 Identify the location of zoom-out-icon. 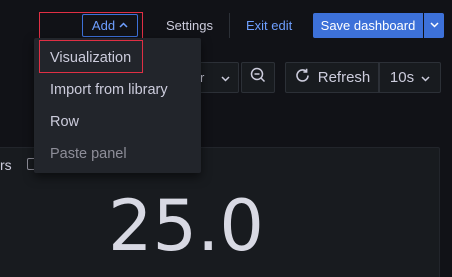
(258, 77).